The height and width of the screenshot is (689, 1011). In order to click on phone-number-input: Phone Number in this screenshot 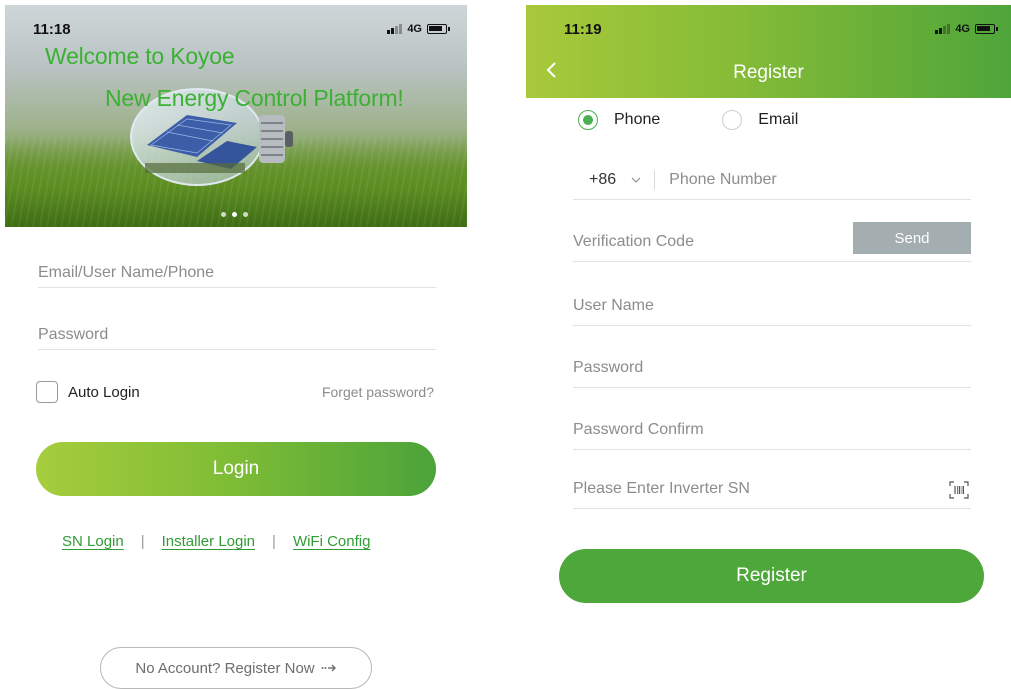, I will do `click(723, 180)`.